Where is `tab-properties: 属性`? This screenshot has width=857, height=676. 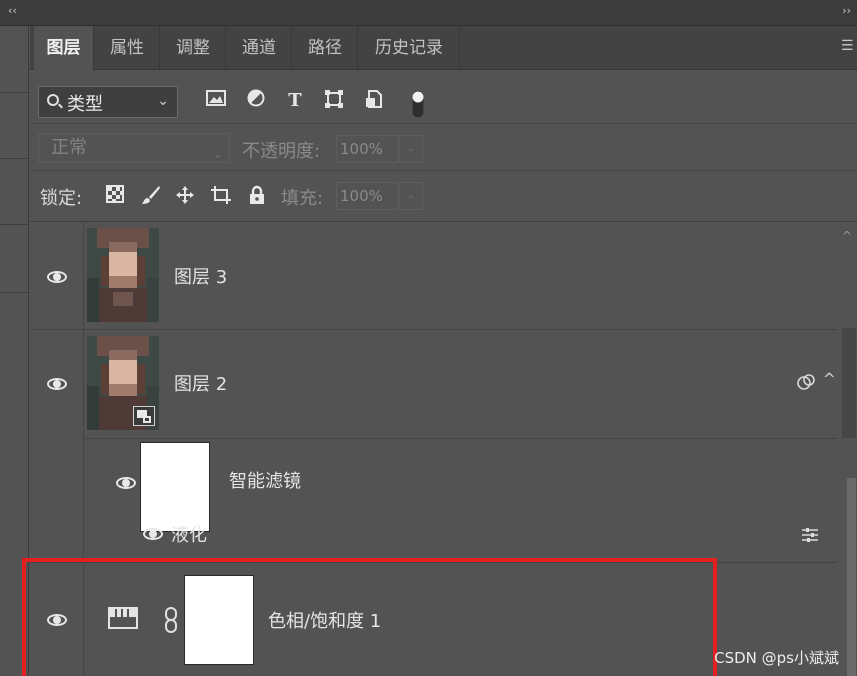
tab-properties: 属性 is located at coordinates (127, 48).